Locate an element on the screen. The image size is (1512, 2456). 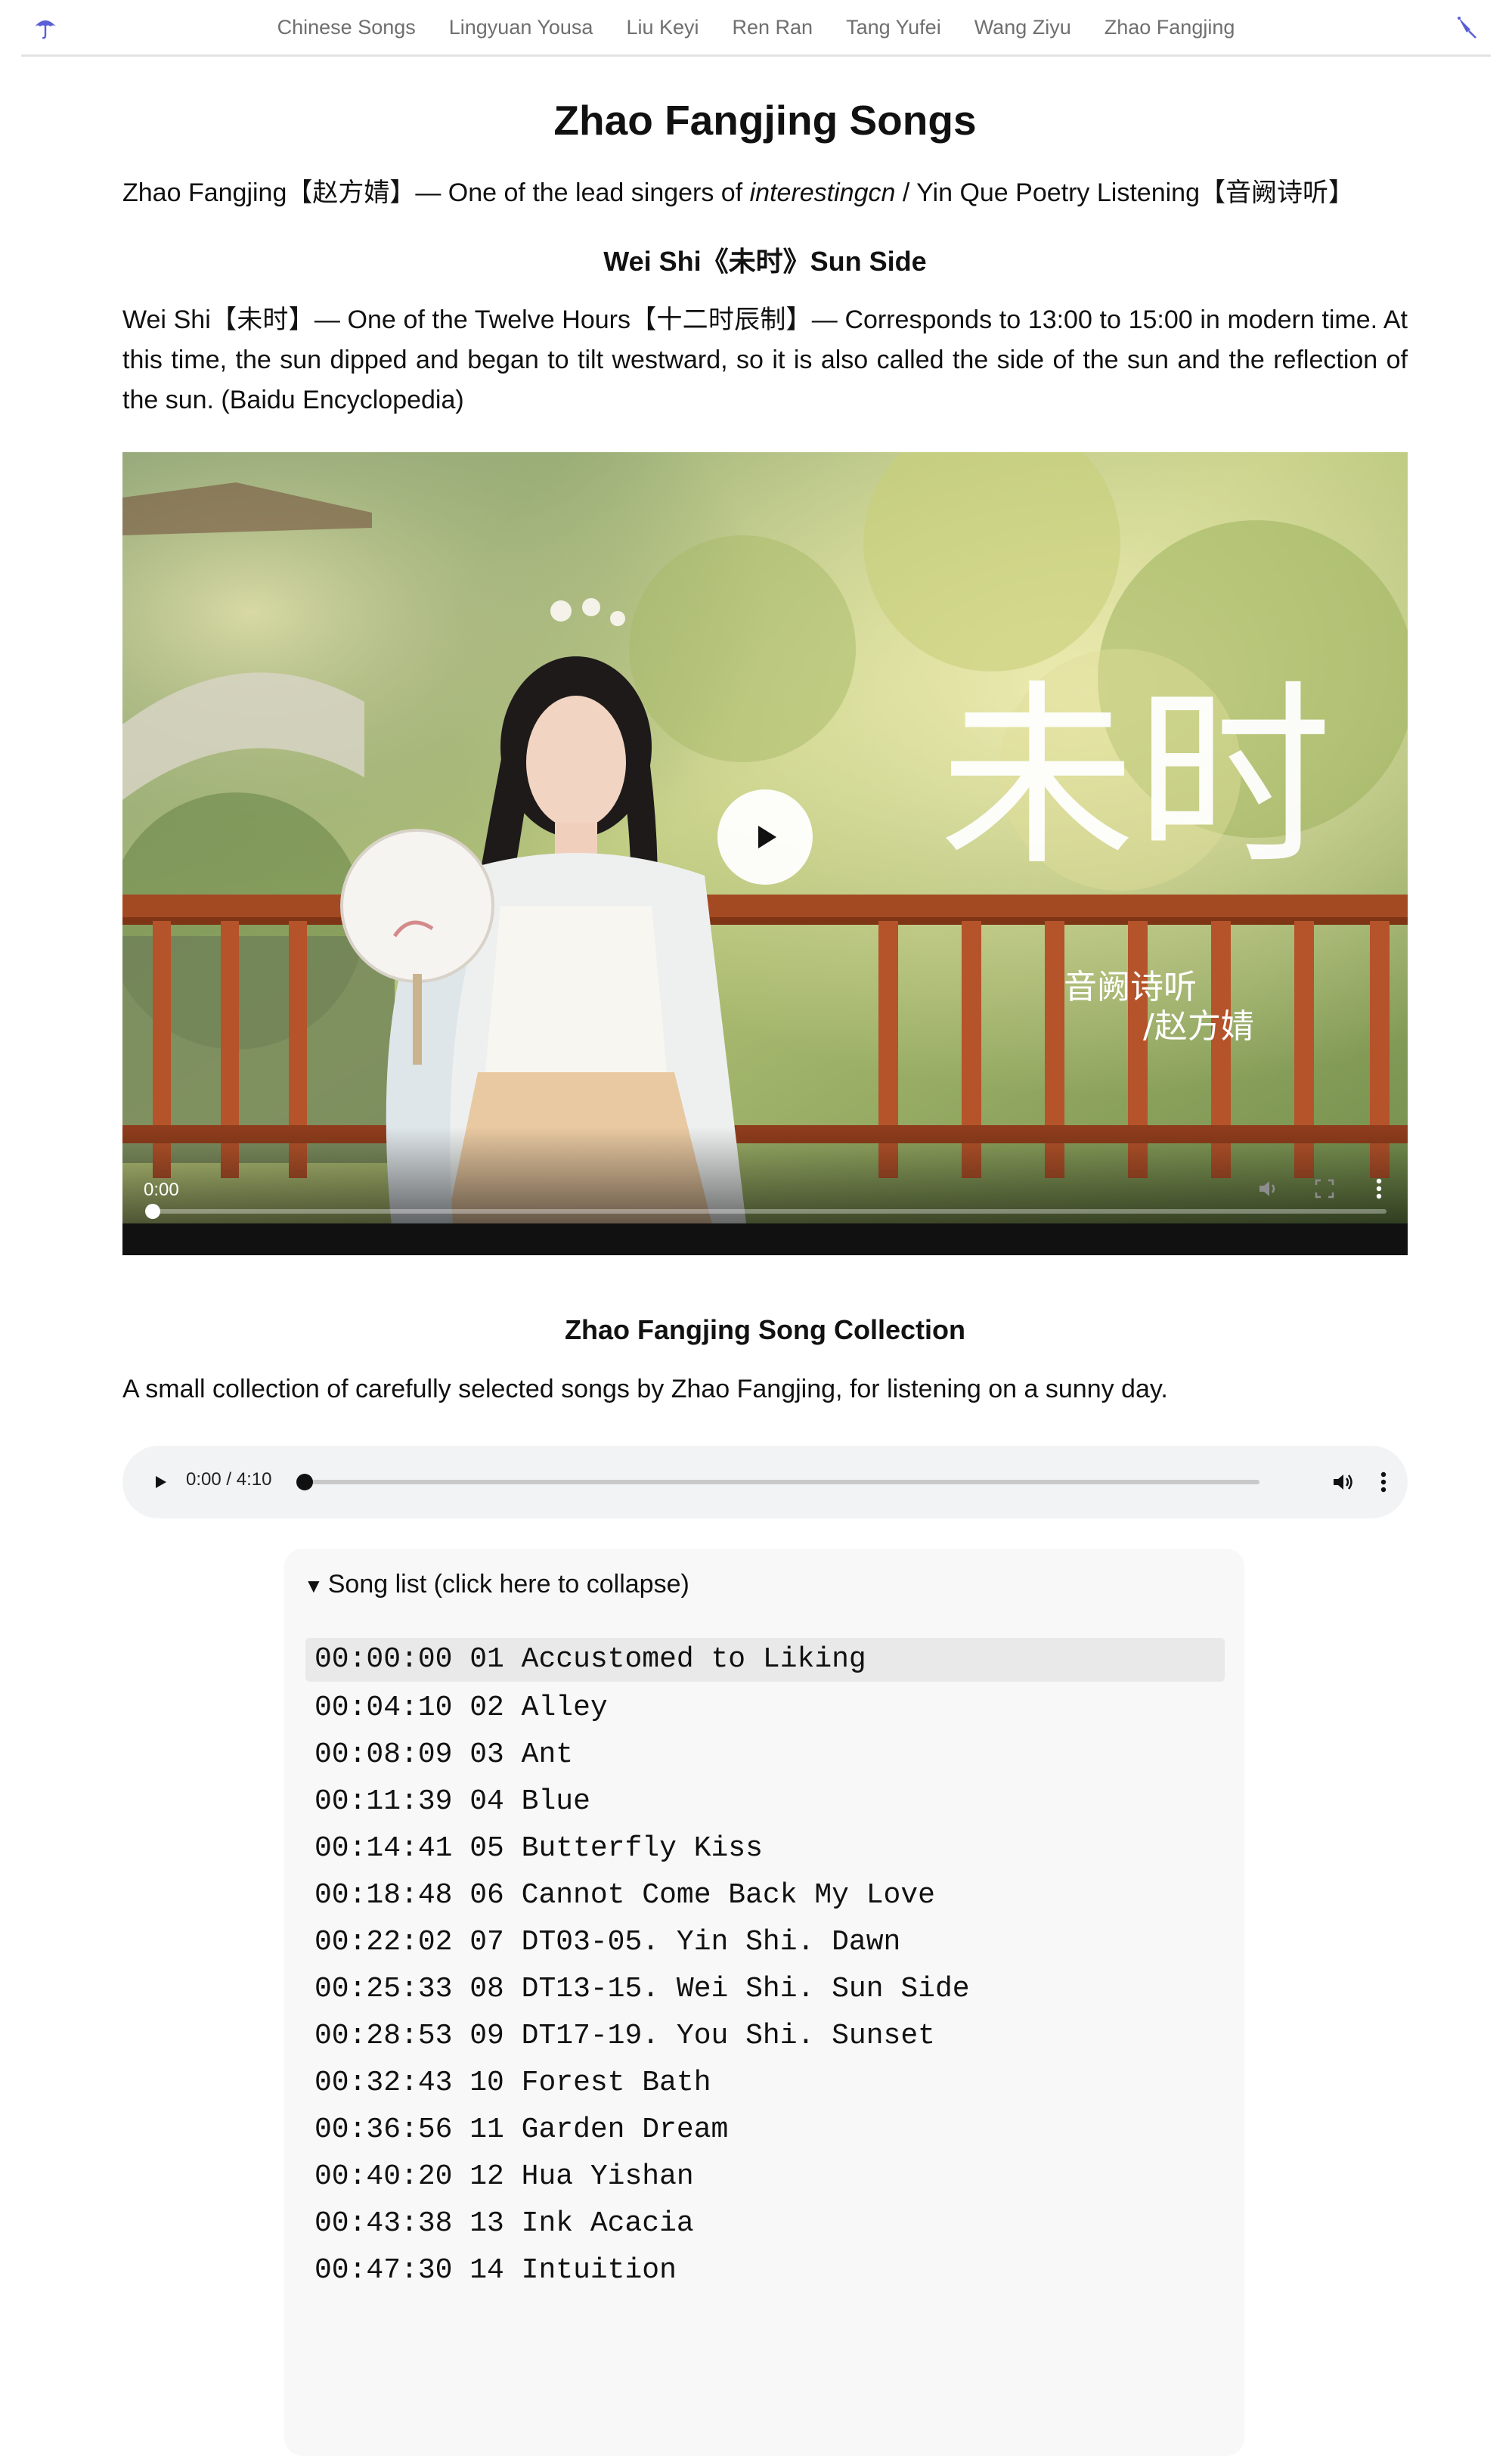
nav-link-liu-keyi: Liu Keyi is located at coordinates (663, 27).